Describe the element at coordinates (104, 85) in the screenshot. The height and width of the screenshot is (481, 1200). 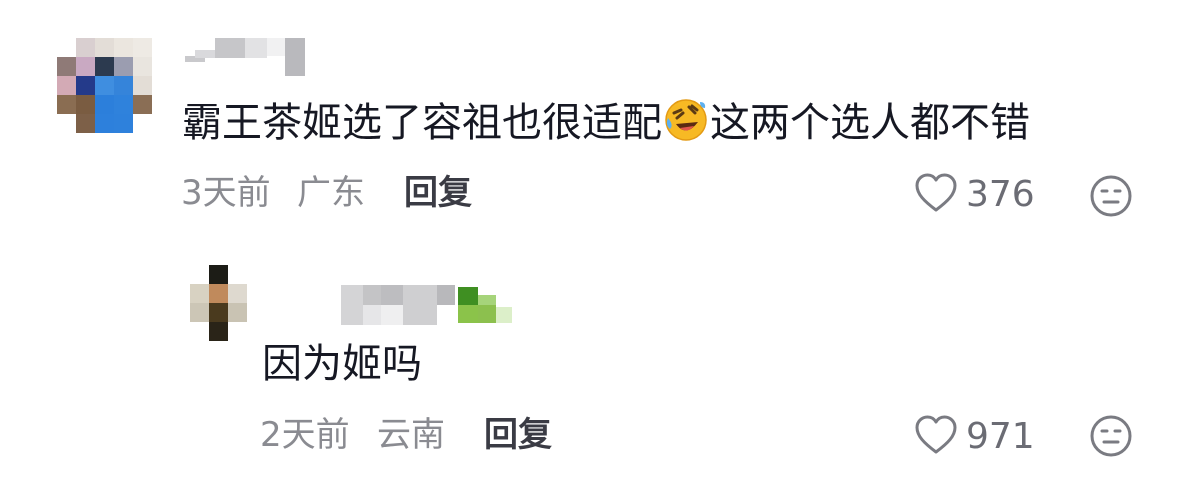
I see `avatar` at that location.